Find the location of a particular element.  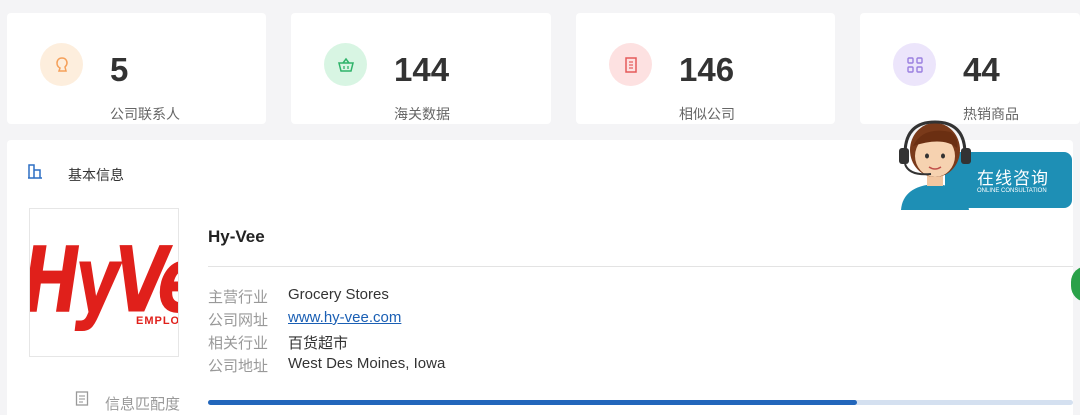

stat-card-similar: 146 相似公司 is located at coordinates (705, 68).